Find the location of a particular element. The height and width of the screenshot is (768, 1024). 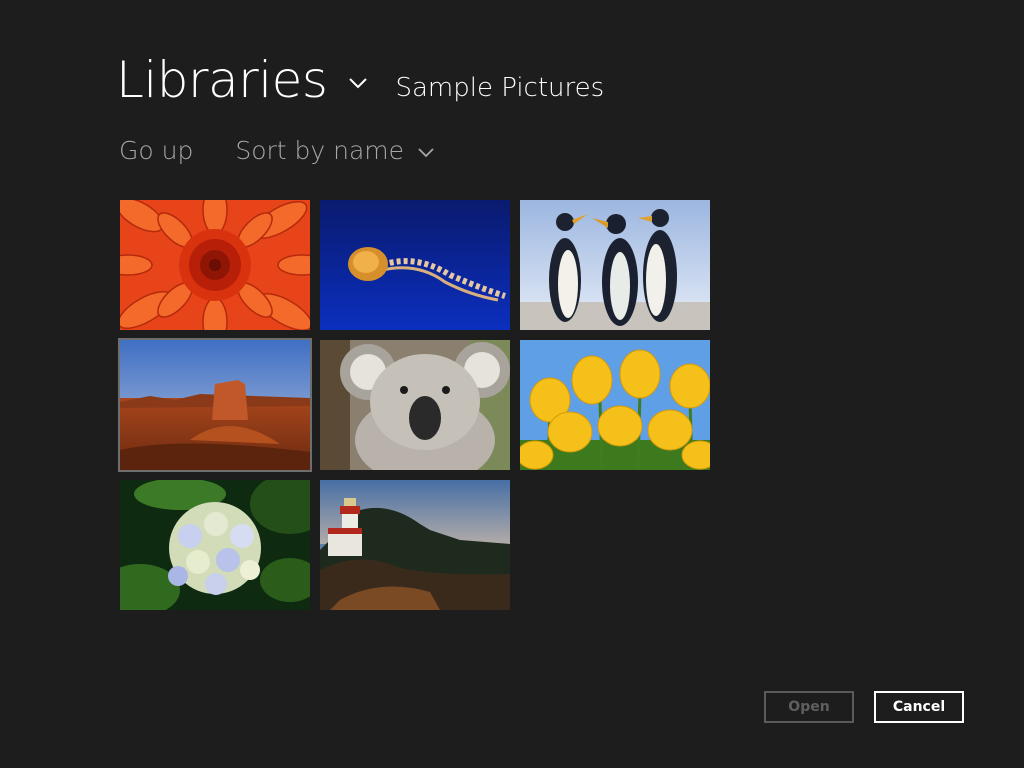

lighthouse-image is located at coordinates (415, 545).